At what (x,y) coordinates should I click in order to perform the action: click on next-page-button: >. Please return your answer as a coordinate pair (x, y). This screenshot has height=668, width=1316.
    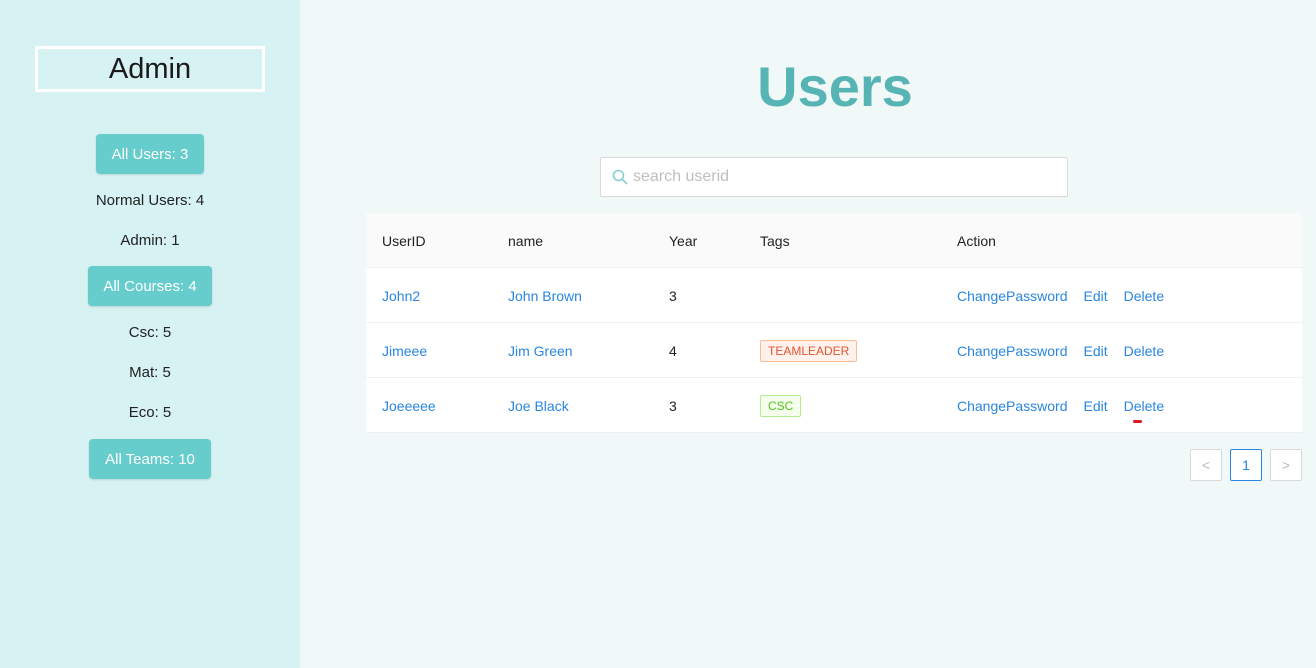
    Looking at the image, I should click on (1286, 465).